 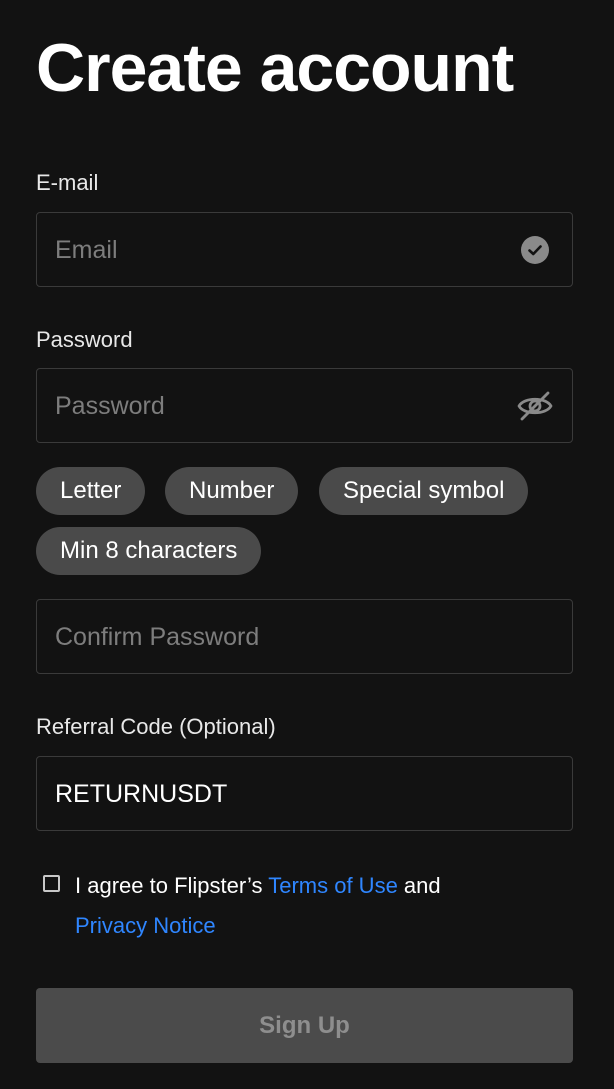 What do you see at coordinates (304, 249) in the screenshot?
I see `email-field: Email` at bounding box center [304, 249].